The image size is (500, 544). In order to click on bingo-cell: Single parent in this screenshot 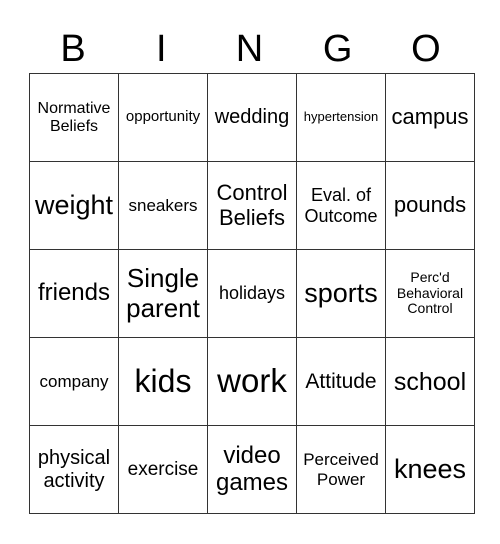, I will do `click(163, 293)`.